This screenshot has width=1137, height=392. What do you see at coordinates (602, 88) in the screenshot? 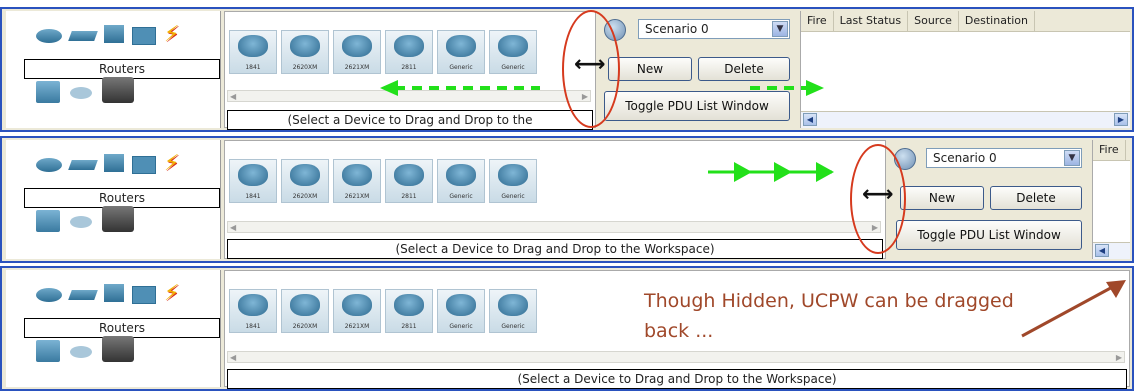
I see `green-dashed-arrow` at bounding box center [602, 88].